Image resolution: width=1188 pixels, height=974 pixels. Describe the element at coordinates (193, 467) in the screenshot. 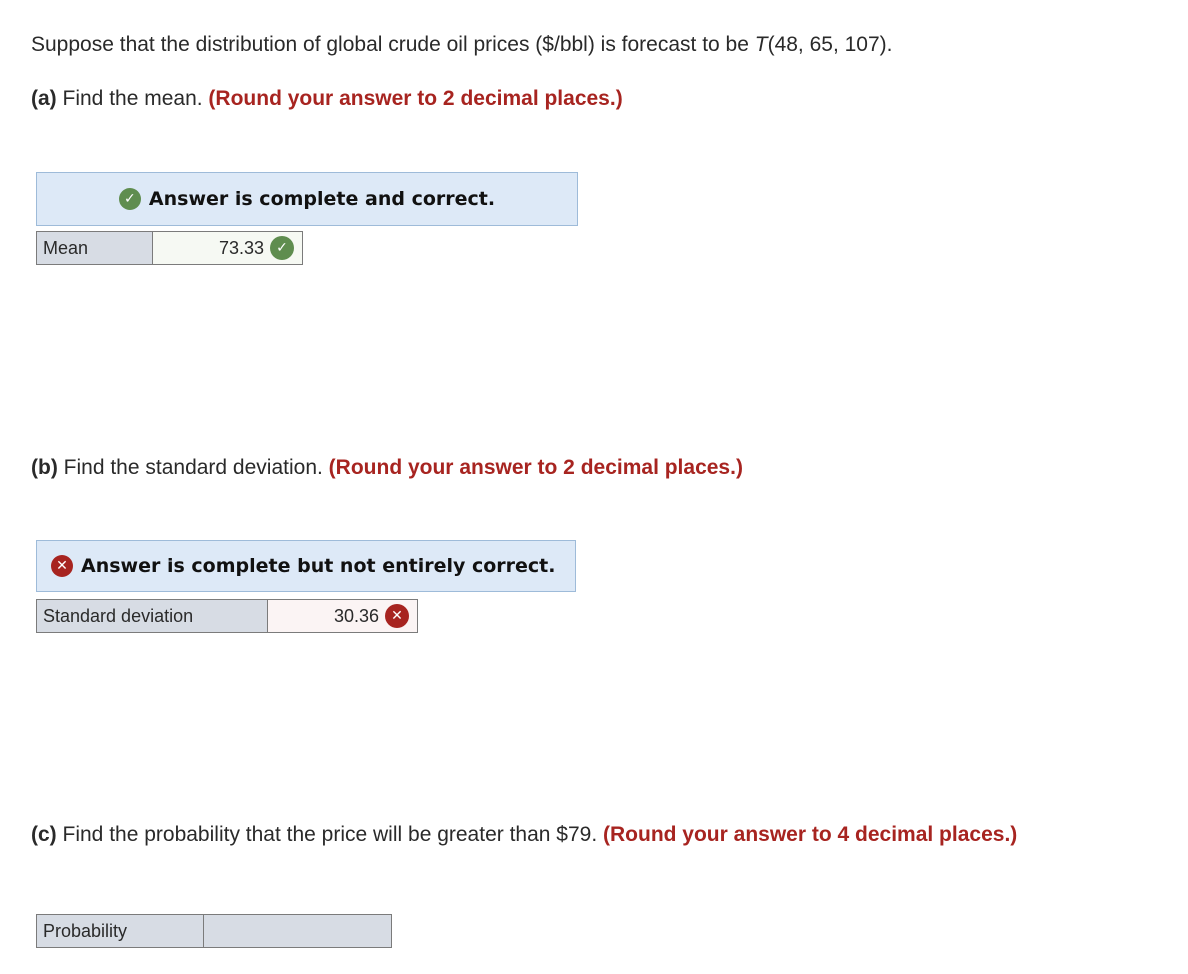

I see `question-text: Find the standard deviation.` at that location.